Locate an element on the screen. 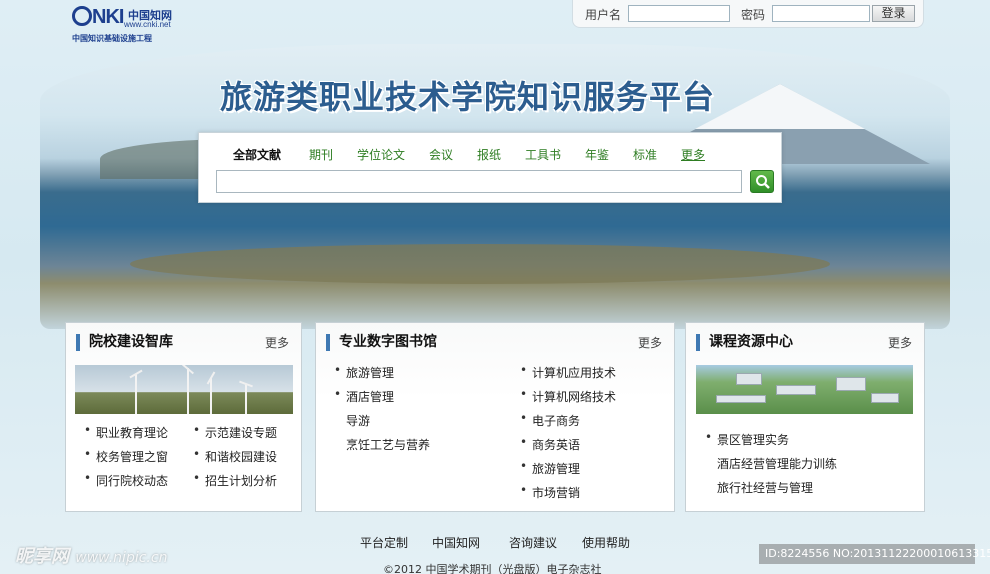 The height and width of the screenshot is (574, 990). list-item: 同行院校动态 is located at coordinates (126, 480).